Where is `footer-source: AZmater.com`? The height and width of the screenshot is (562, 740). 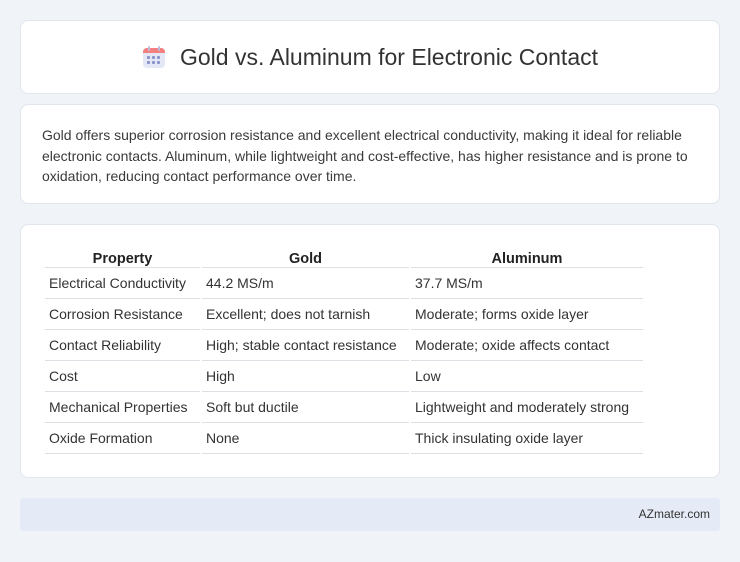 footer-source: AZmater.com is located at coordinates (674, 514).